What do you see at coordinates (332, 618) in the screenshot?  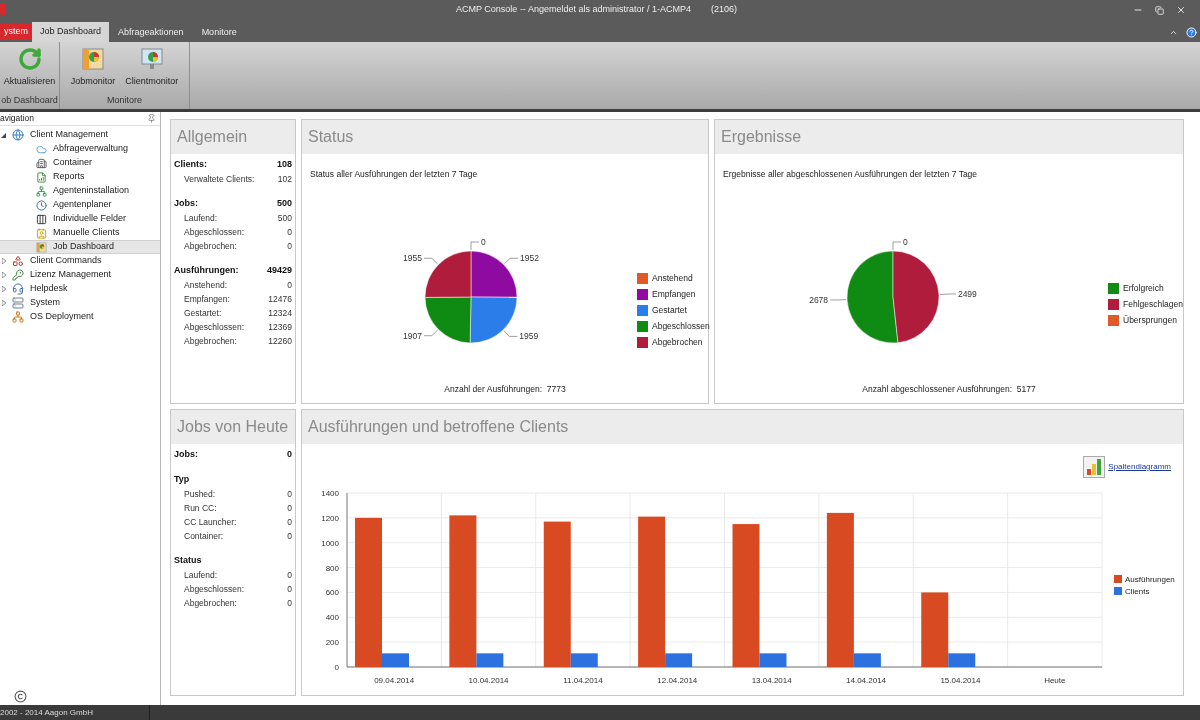 I see `y-tick-label: 400` at bounding box center [332, 618].